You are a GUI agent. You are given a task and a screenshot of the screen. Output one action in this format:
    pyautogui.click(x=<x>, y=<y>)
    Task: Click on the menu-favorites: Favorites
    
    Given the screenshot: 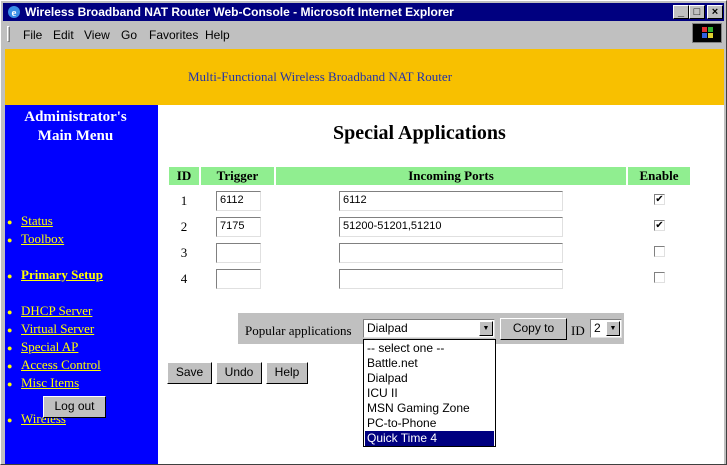 What is the action you would take?
    pyautogui.click(x=173, y=35)
    